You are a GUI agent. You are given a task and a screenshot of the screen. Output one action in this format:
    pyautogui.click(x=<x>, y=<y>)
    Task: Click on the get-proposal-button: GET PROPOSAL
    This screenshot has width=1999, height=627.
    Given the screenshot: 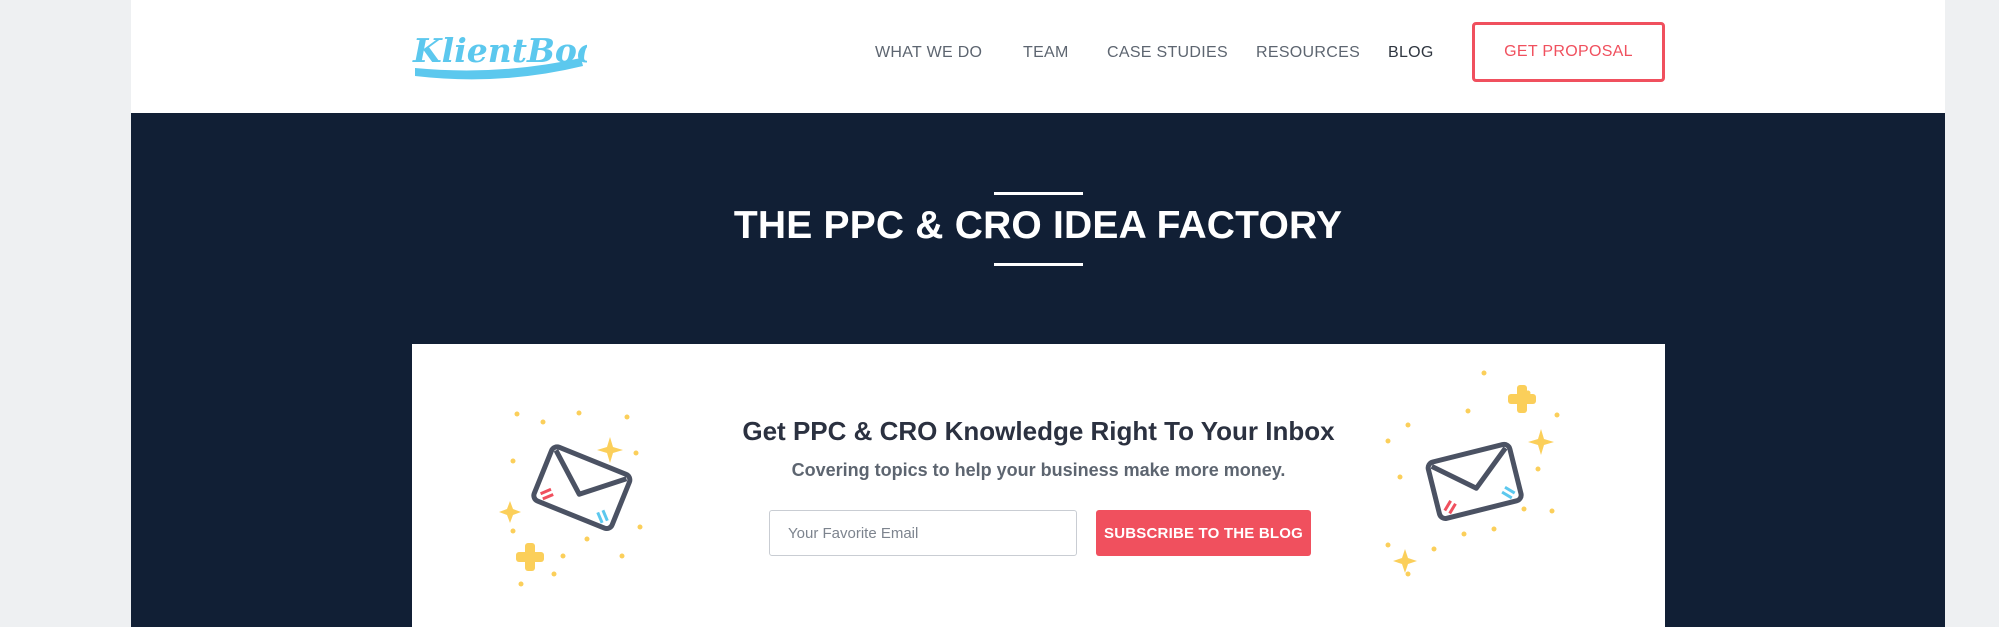 What is the action you would take?
    pyautogui.click(x=1568, y=52)
    